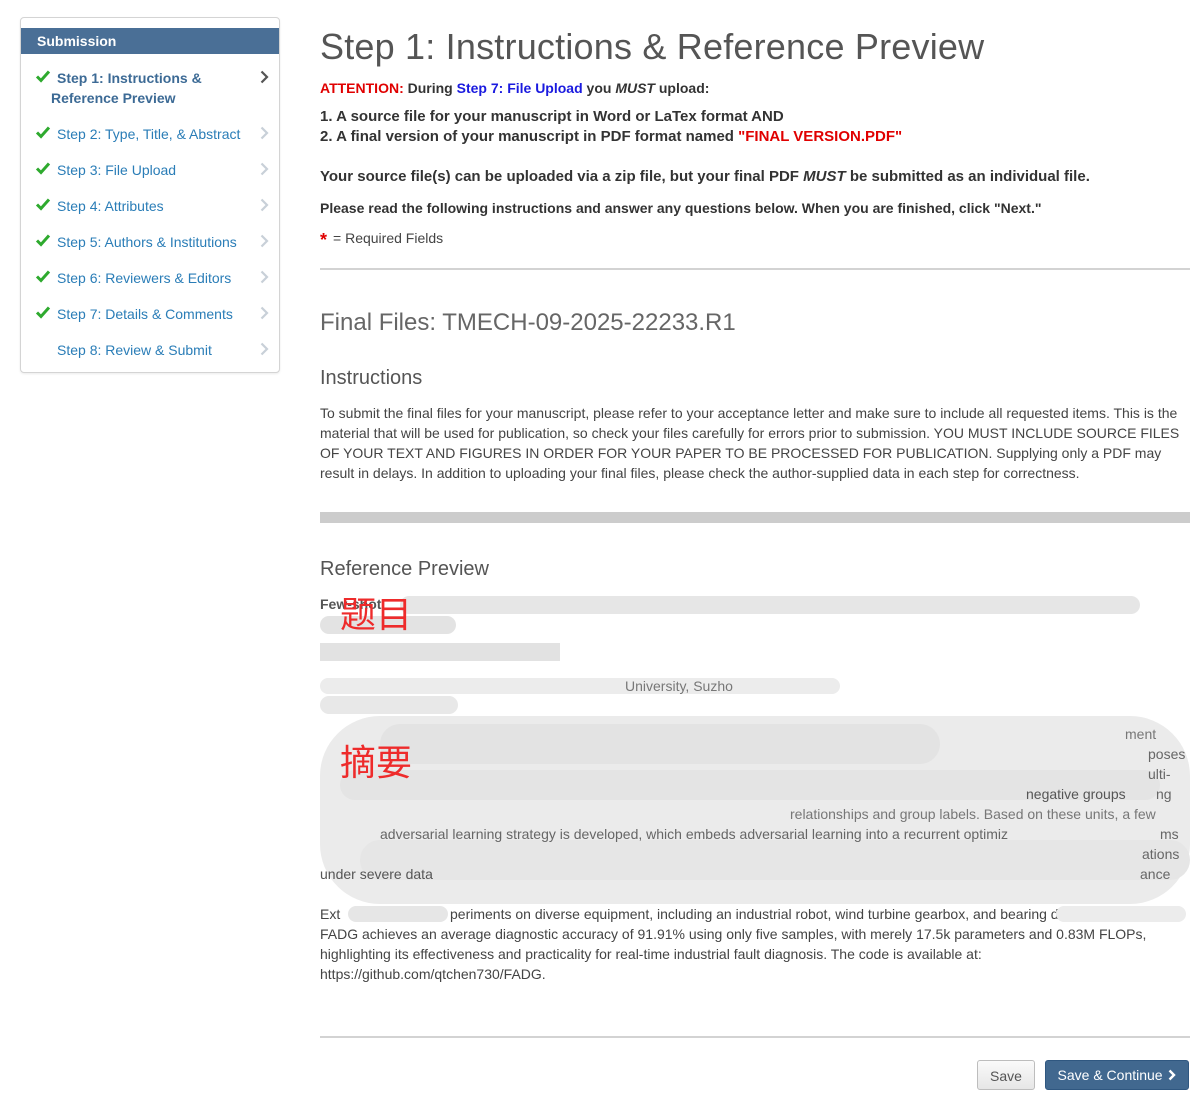 The width and height of the screenshot is (1199, 1109). What do you see at coordinates (404, 569) in the screenshot?
I see `reference-preview-heading: Reference Preview` at bounding box center [404, 569].